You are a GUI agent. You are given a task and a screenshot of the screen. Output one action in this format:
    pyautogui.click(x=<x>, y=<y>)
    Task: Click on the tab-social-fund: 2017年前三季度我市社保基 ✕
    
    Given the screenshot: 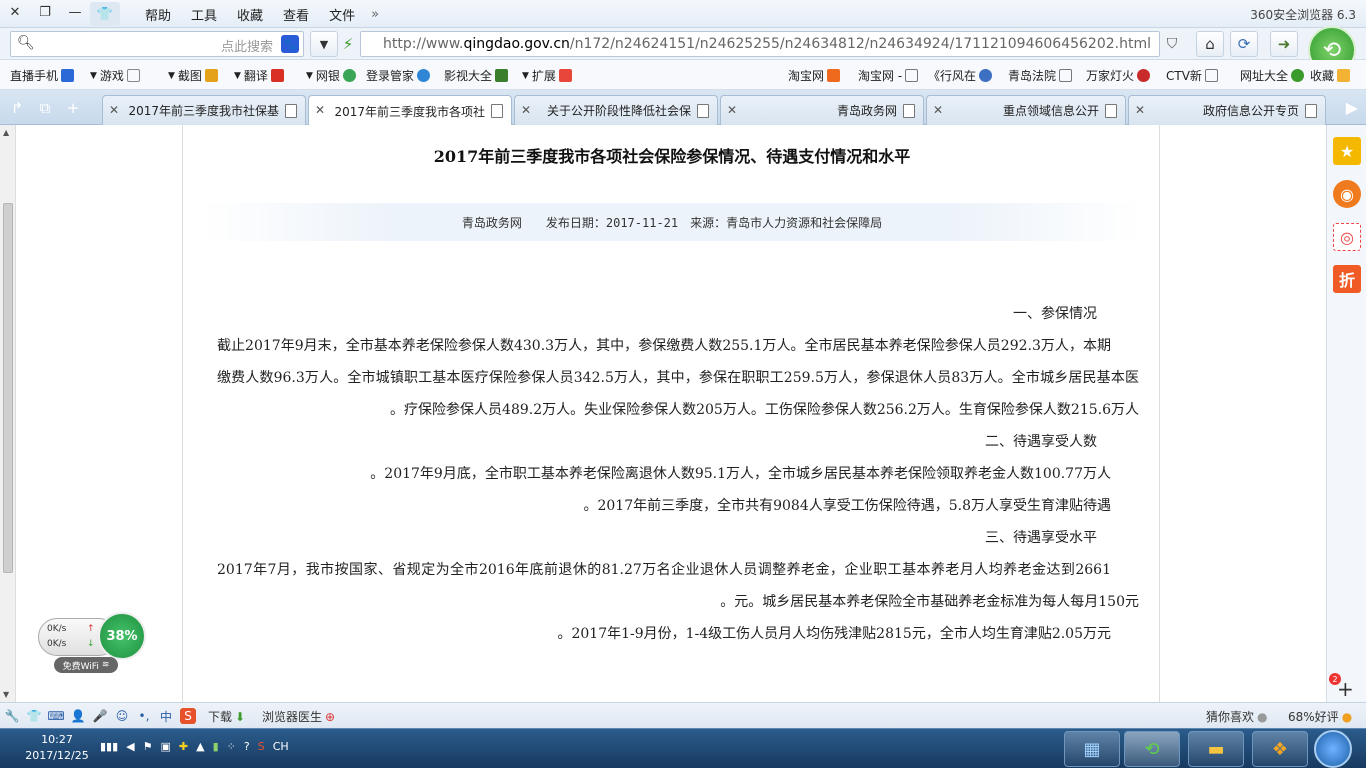 What is the action you would take?
    pyautogui.click(x=204, y=110)
    